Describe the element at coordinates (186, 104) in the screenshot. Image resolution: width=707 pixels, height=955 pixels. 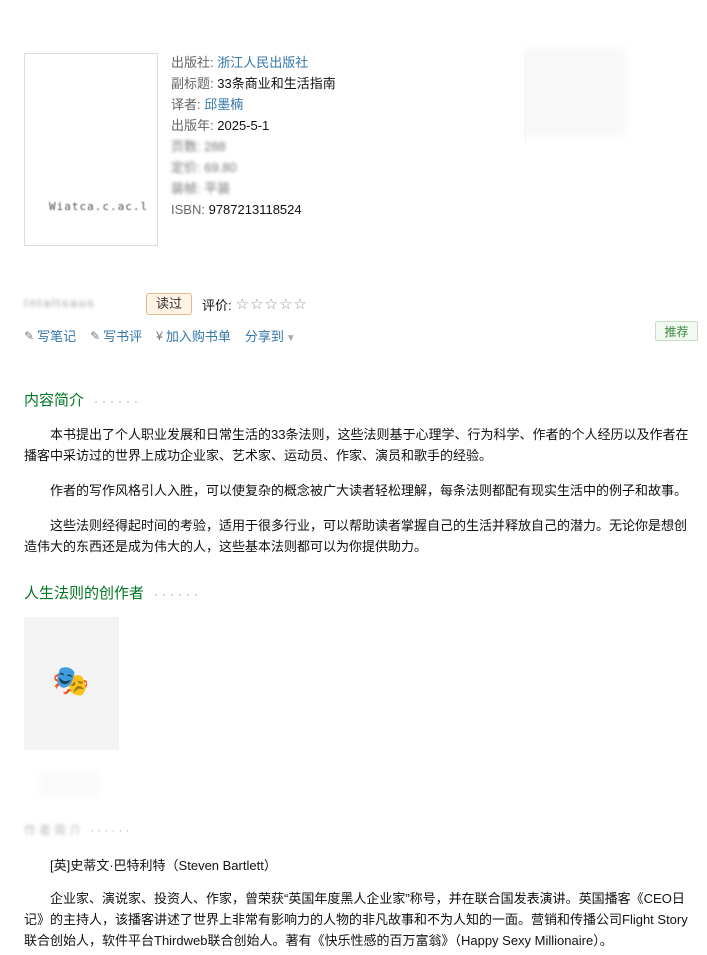
I see `translator-label: 译者:` at that location.